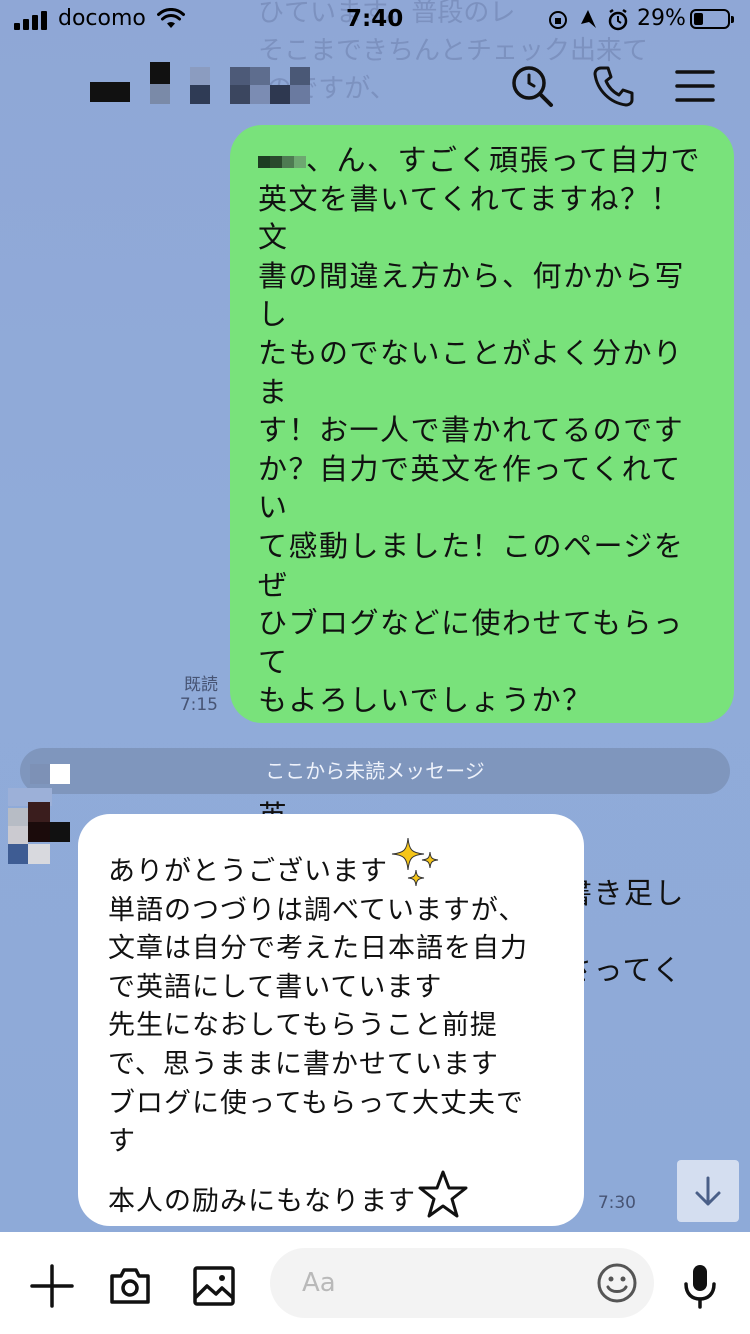  I want to click on image-icon, so click(214, 1286).